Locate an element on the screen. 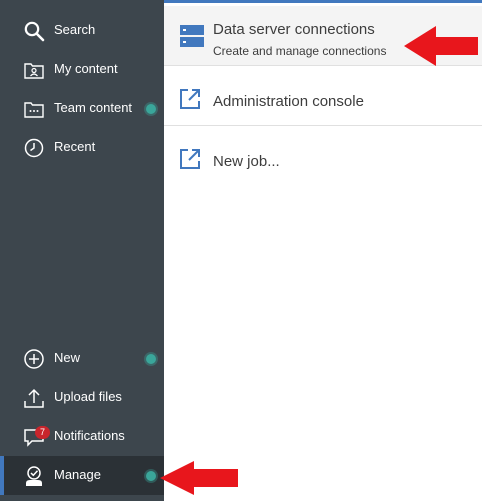 Image resolution: width=482 pixels, height=501 pixels. sidebar-item-upload-files: Upload files is located at coordinates (82, 397).